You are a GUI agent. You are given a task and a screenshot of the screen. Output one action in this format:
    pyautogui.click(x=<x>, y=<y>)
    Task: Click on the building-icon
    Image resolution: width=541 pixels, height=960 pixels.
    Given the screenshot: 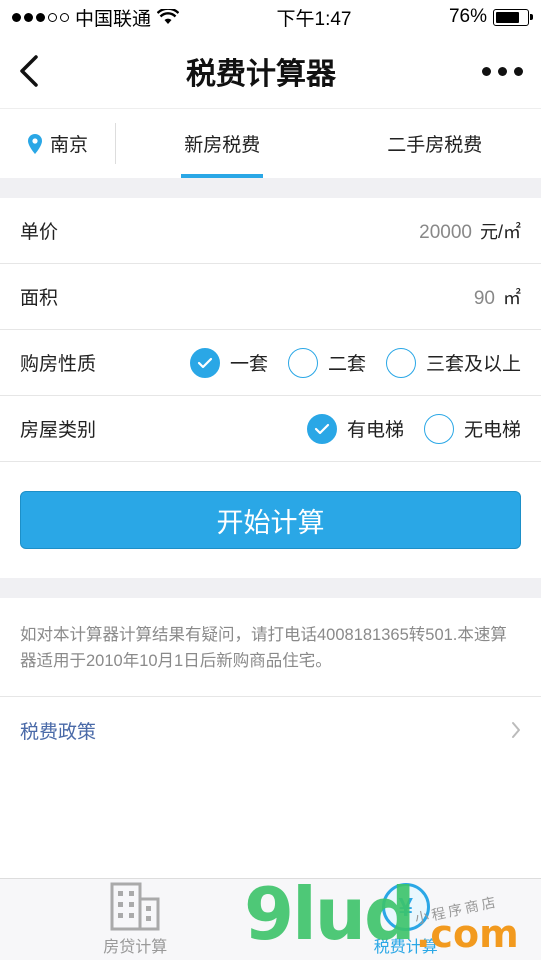 What is the action you would take?
    pyautogui.click(x=135, y=906)
    